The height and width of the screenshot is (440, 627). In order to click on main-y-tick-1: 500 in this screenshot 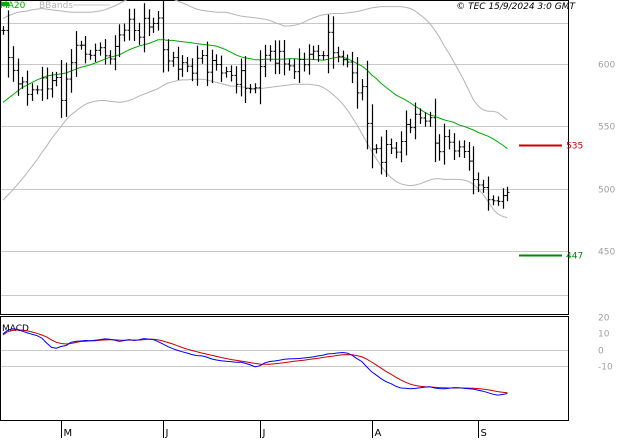, I will do `click(606, 191)`.